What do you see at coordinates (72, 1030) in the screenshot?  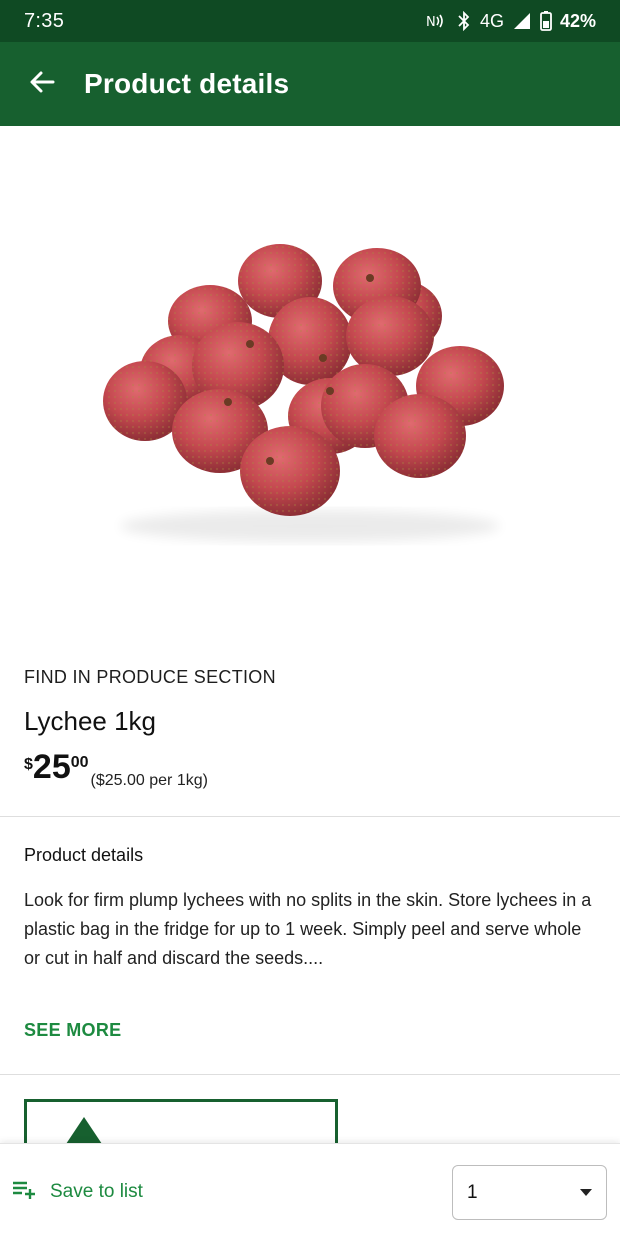 I see `see-more-link: SEE MORE` at bounding box center [72, 1030].